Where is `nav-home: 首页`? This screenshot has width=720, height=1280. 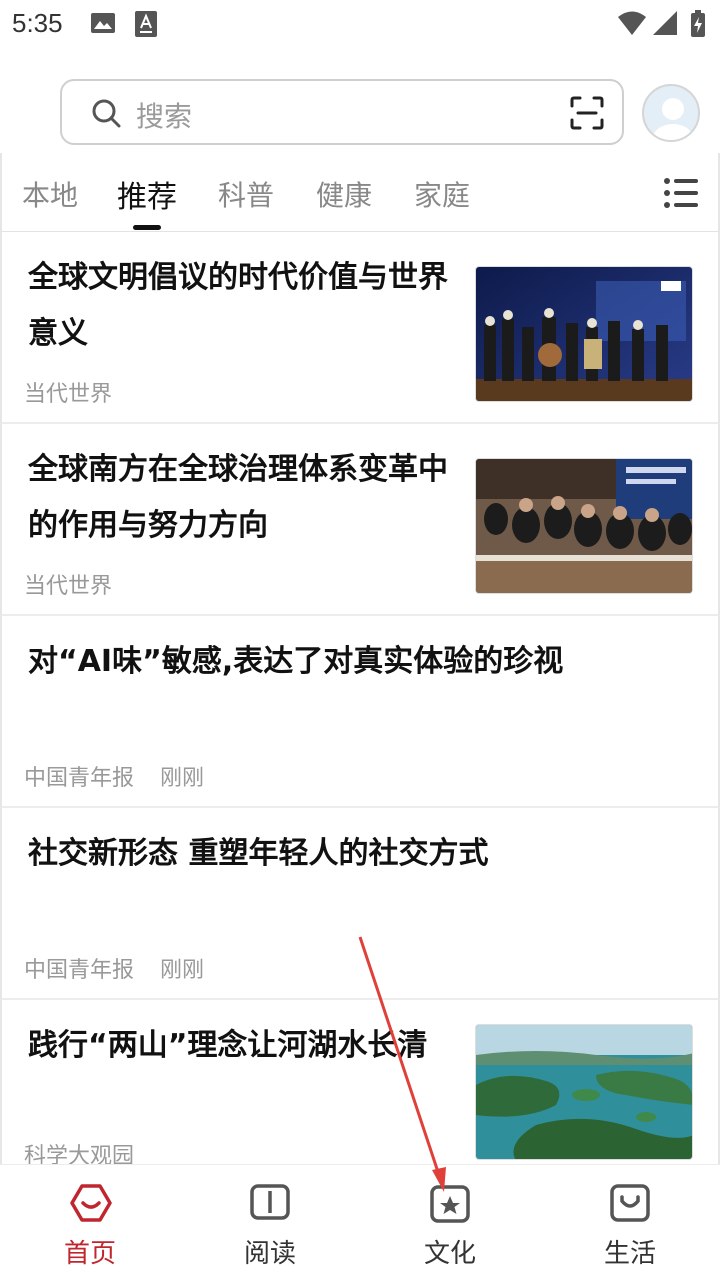 nav-home: 首页 is located at coordinates (90, 1222).